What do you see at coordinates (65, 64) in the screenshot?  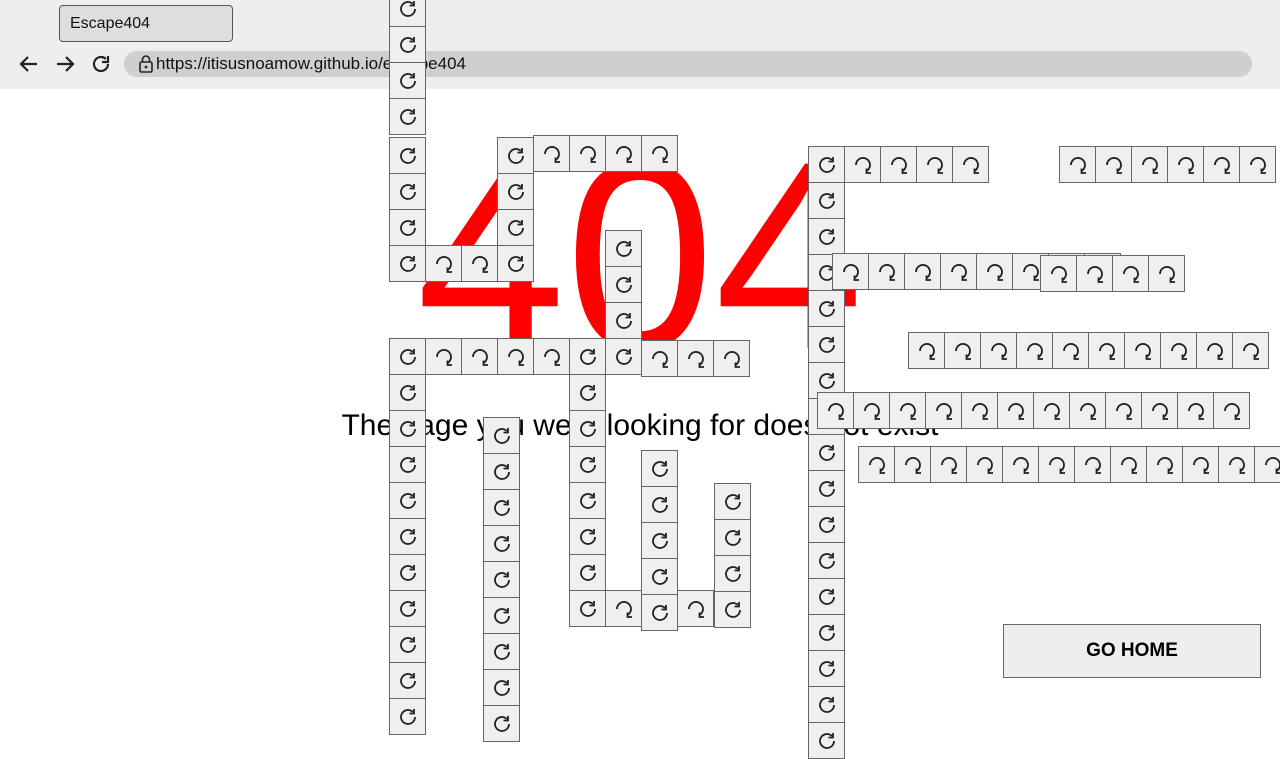 I see `arrow-right-icon` at bounding box center [65, 64].